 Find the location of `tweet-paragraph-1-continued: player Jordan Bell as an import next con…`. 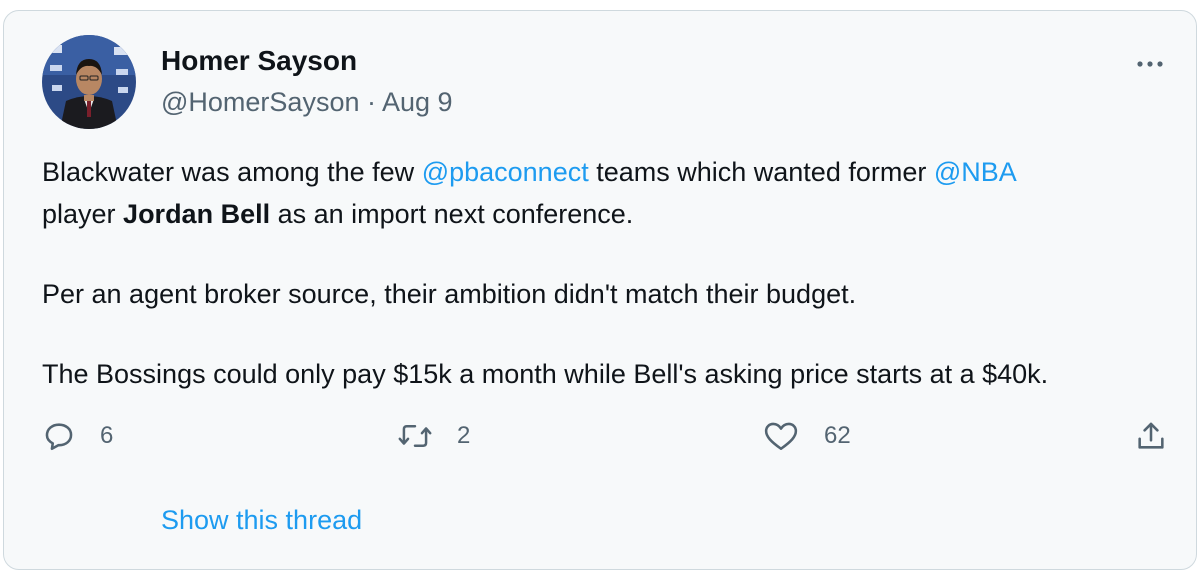

tweet-paragraph-1-continued: player Jordan Bell as an import next con… is located at coordinates (607, 214).